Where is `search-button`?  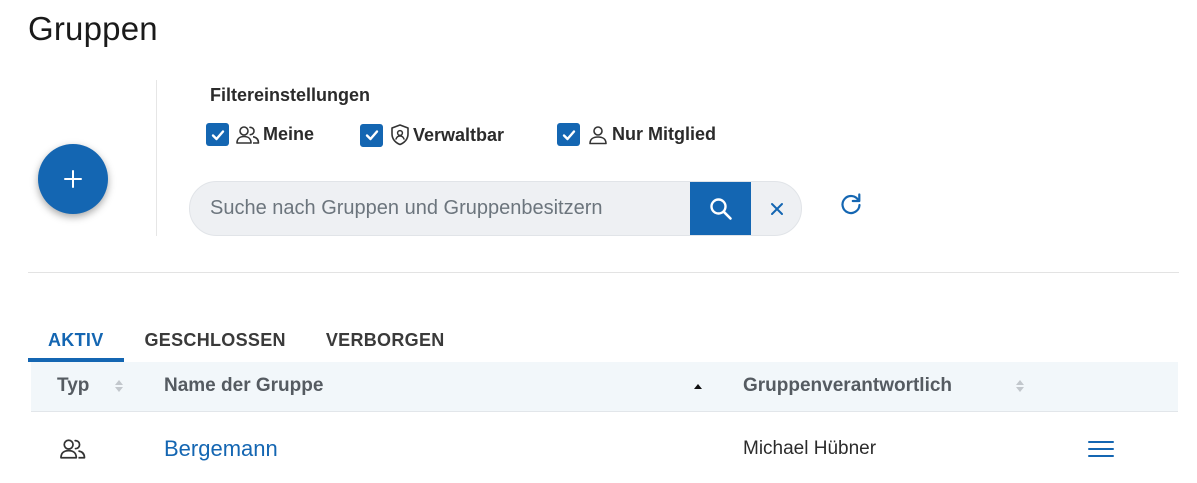
search-button is located at coordinates (720, 208).